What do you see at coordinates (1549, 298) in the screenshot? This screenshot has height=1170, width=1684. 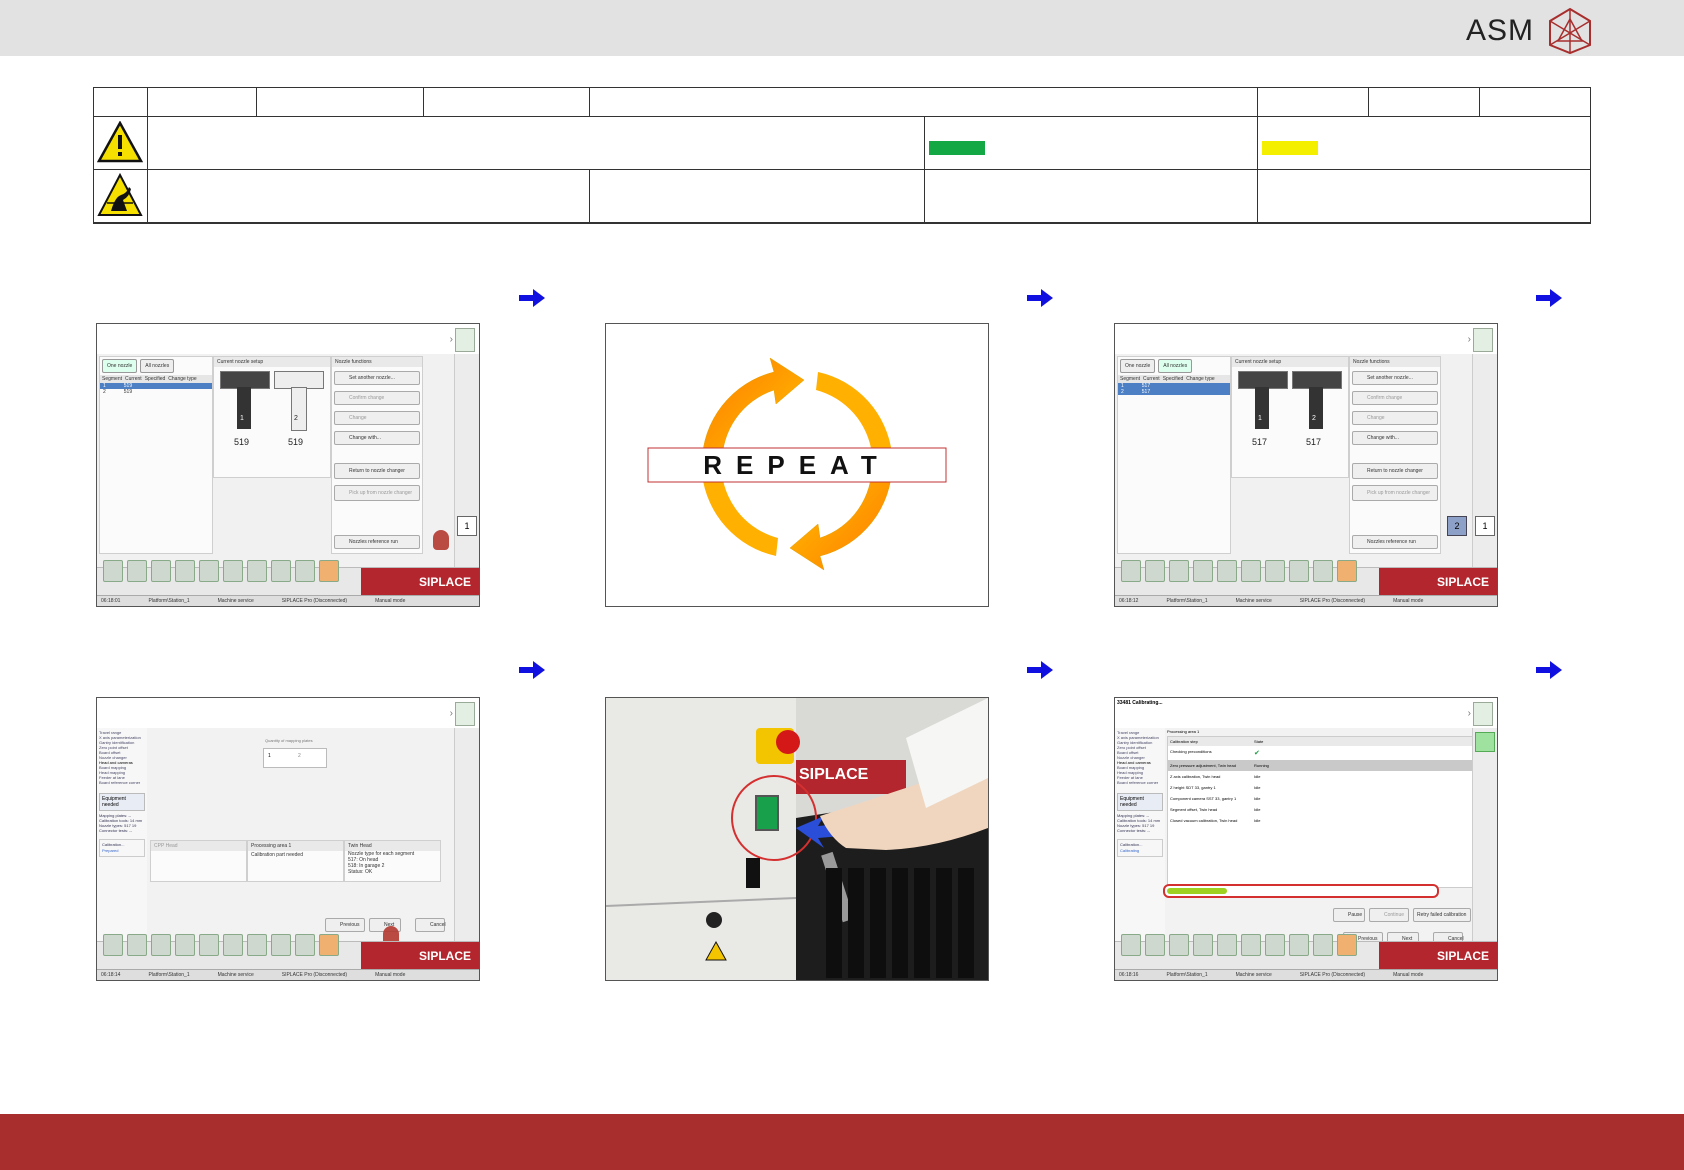 I see `blue-right-arrow-icon` at bounding box center [1549, 298].